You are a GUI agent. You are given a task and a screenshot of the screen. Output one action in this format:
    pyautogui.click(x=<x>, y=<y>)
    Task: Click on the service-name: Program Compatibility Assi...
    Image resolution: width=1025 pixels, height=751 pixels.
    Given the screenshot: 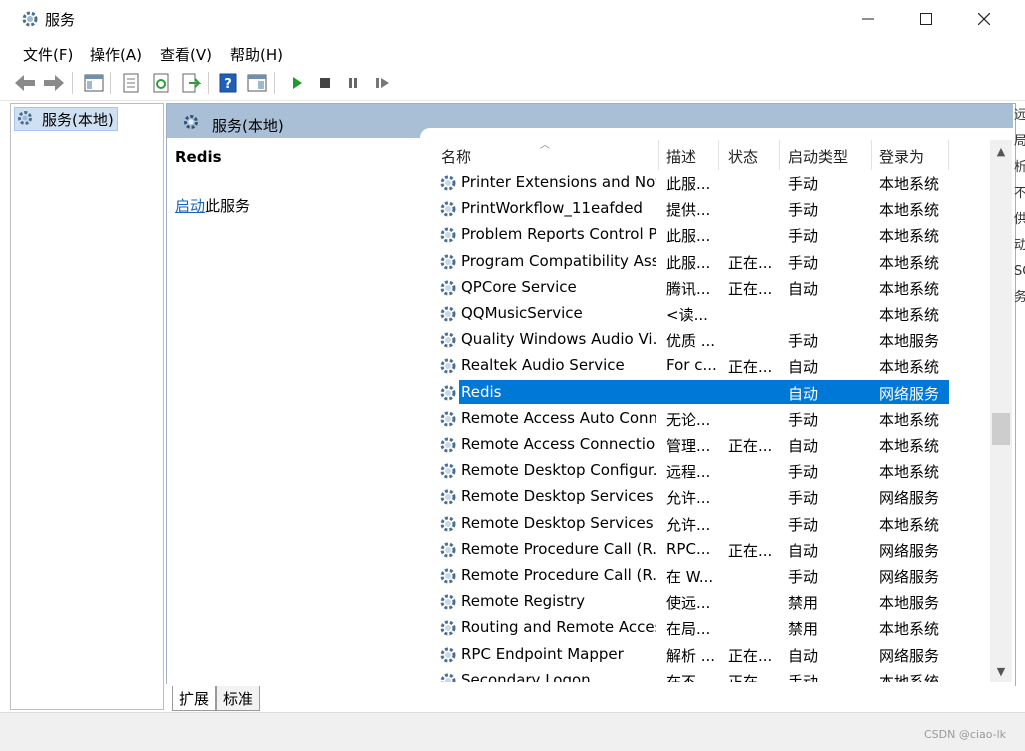 What is the action you would take?
    pyautogui.click(x=558, y=260)
    